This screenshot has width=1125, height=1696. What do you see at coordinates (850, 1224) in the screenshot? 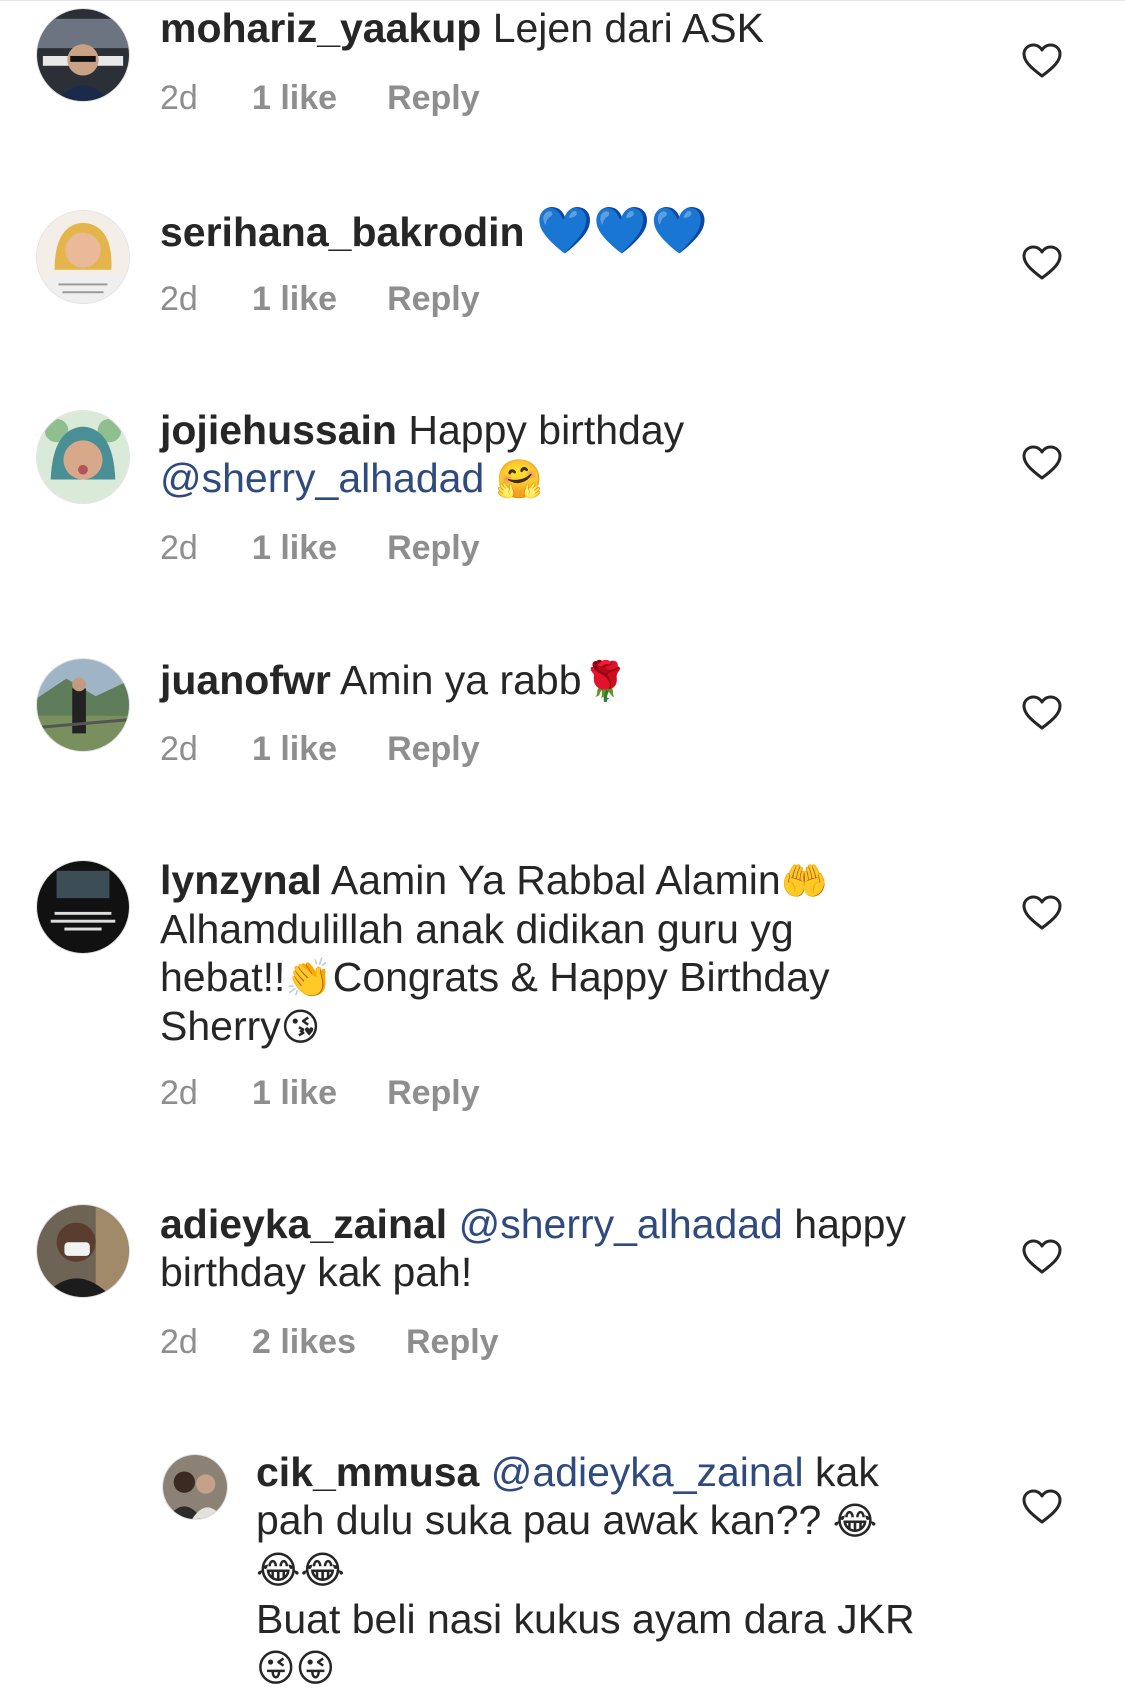
I see `comment-text: happy` at bounding box center [850, 1224].